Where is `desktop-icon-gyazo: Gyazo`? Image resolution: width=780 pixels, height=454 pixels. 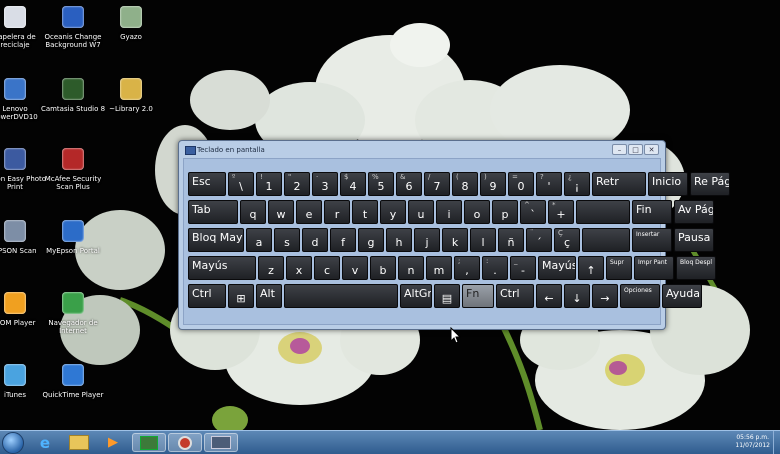 desktop-icon-gyazo: Gyazo is located at coordinates (131, 22).